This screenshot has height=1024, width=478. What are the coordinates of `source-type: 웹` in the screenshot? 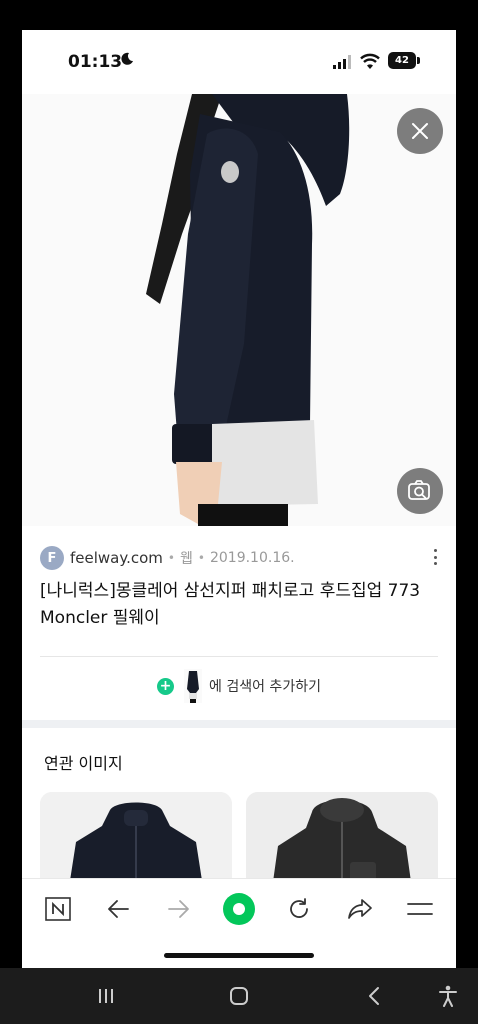 It's located at (186, 559).